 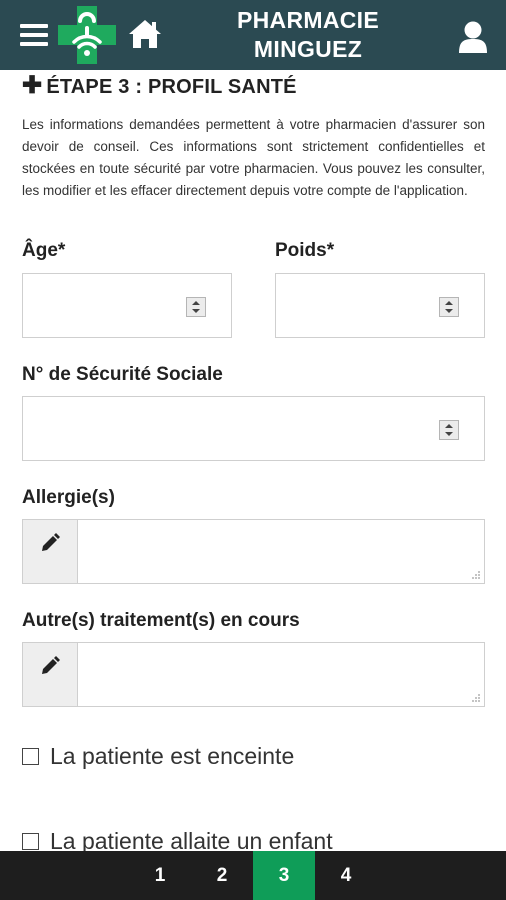 I want to click on weight-input, so click(x=380, y=305).